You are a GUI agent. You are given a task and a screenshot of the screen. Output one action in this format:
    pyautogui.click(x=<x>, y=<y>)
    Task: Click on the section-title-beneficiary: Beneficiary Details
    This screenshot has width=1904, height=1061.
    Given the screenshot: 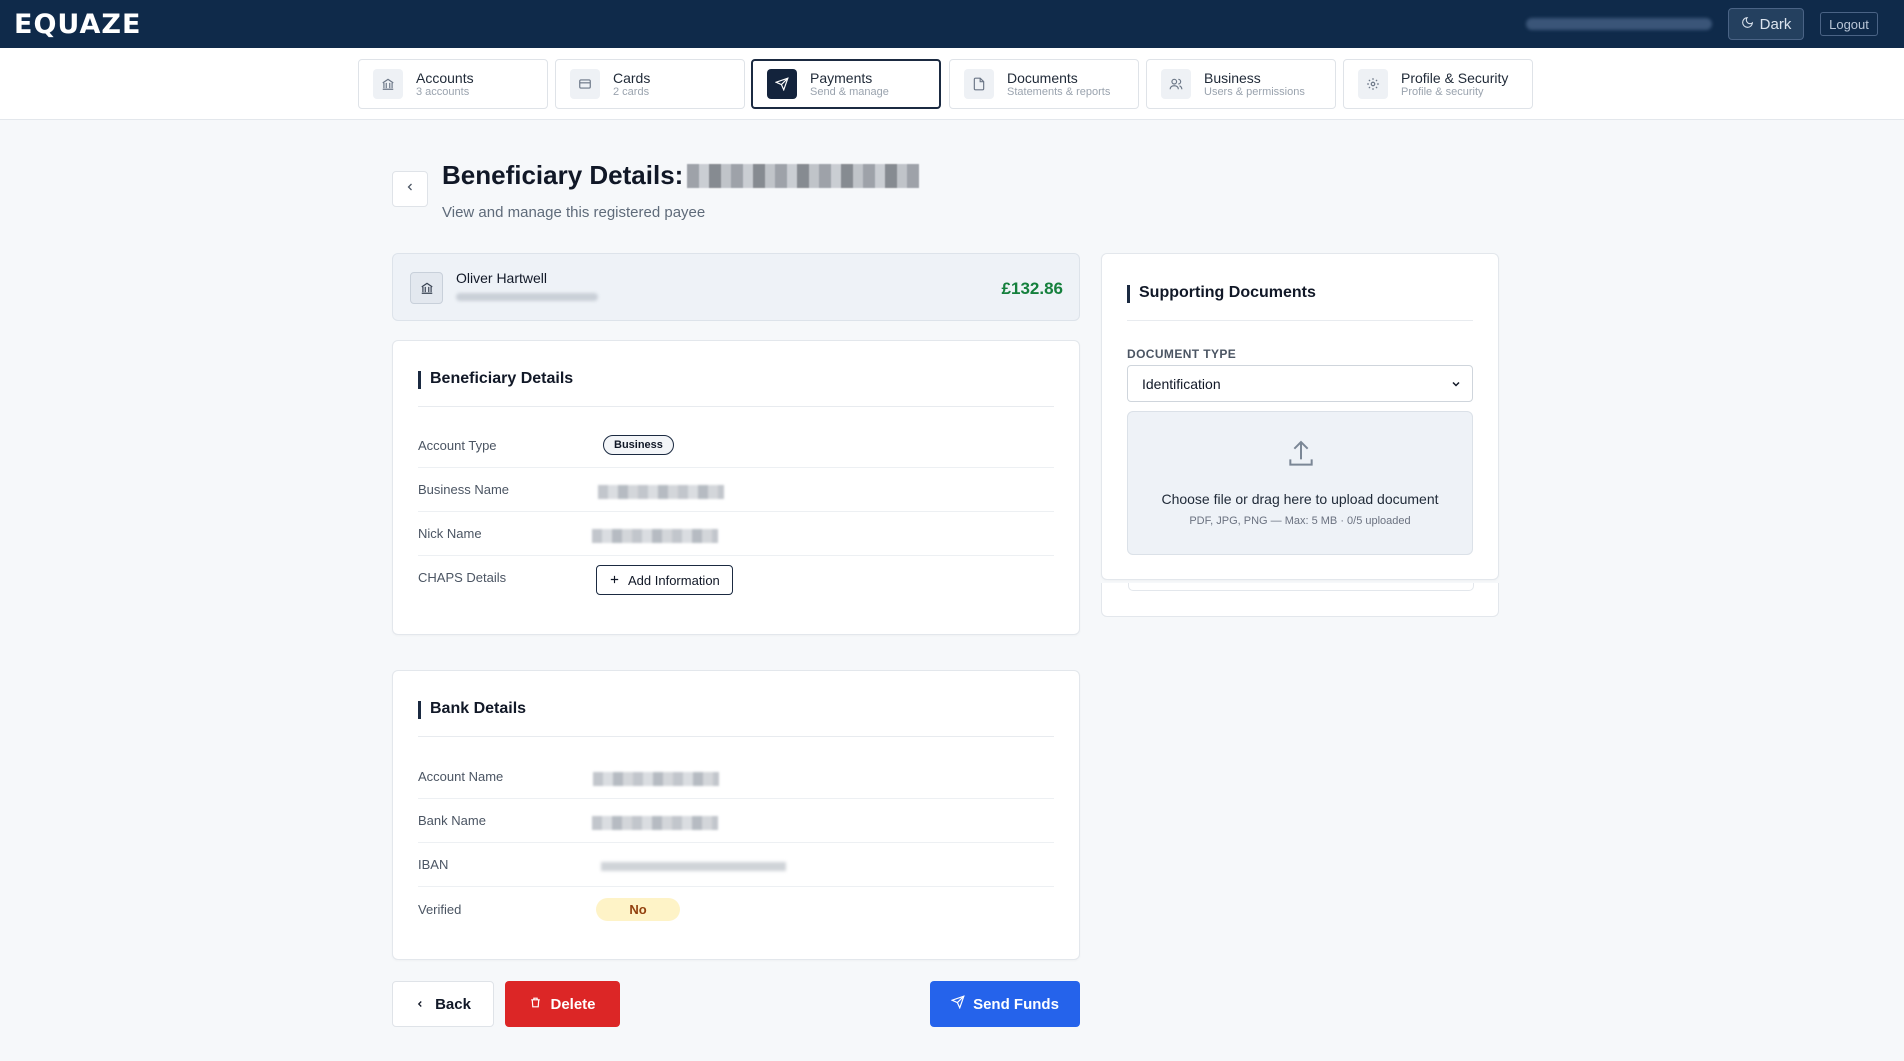 What is the action you would take?
    pyautogui.click(x=495, y=379)
    